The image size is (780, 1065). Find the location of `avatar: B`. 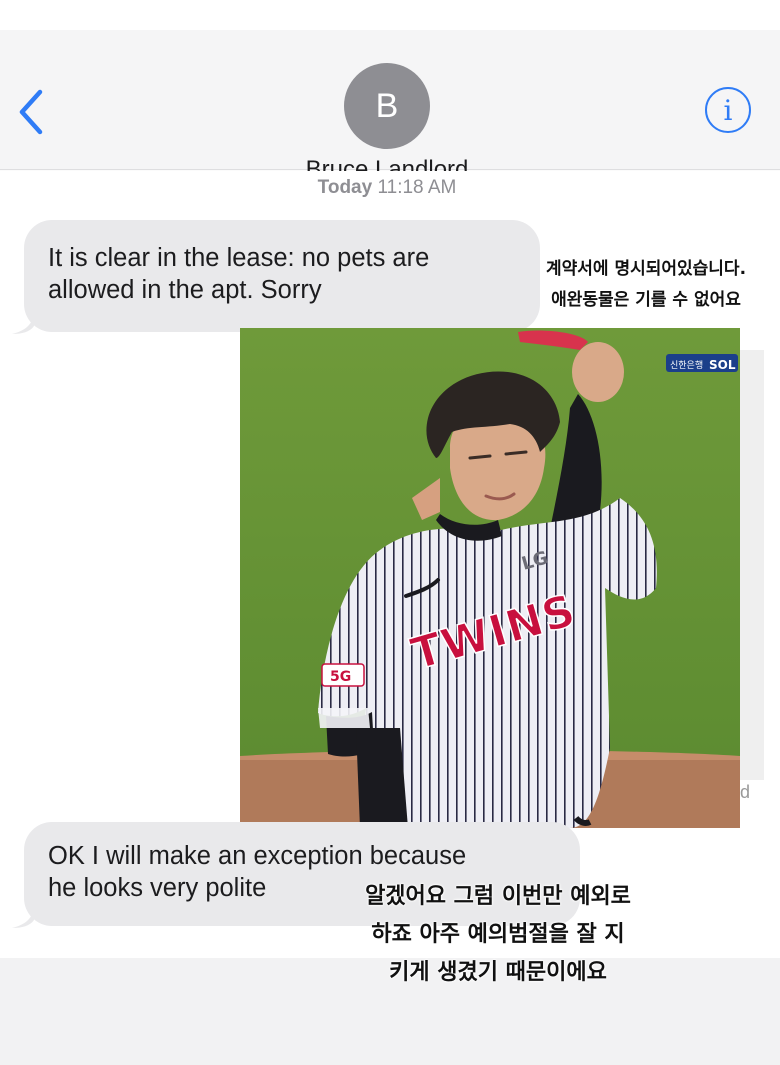

avatar: B is located at coordinates (387, 106).